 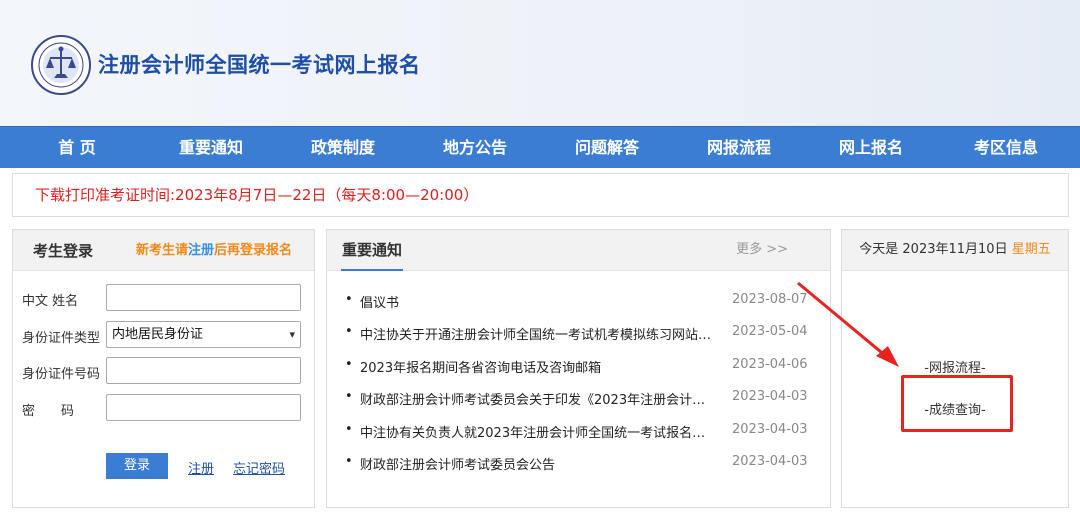 What do you see at coordinates (957, 403) in the screenshot?
I see `annotation-highlight-box` at bounding box center [957, 403].